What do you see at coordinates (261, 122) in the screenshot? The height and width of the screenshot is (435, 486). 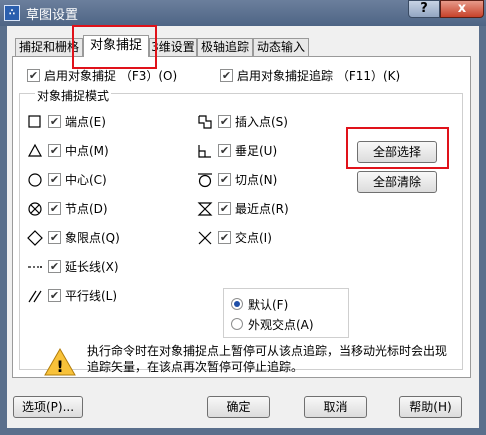 I see `right-snap-label-0: 插入点(S)` at bounding box center [261, 122].